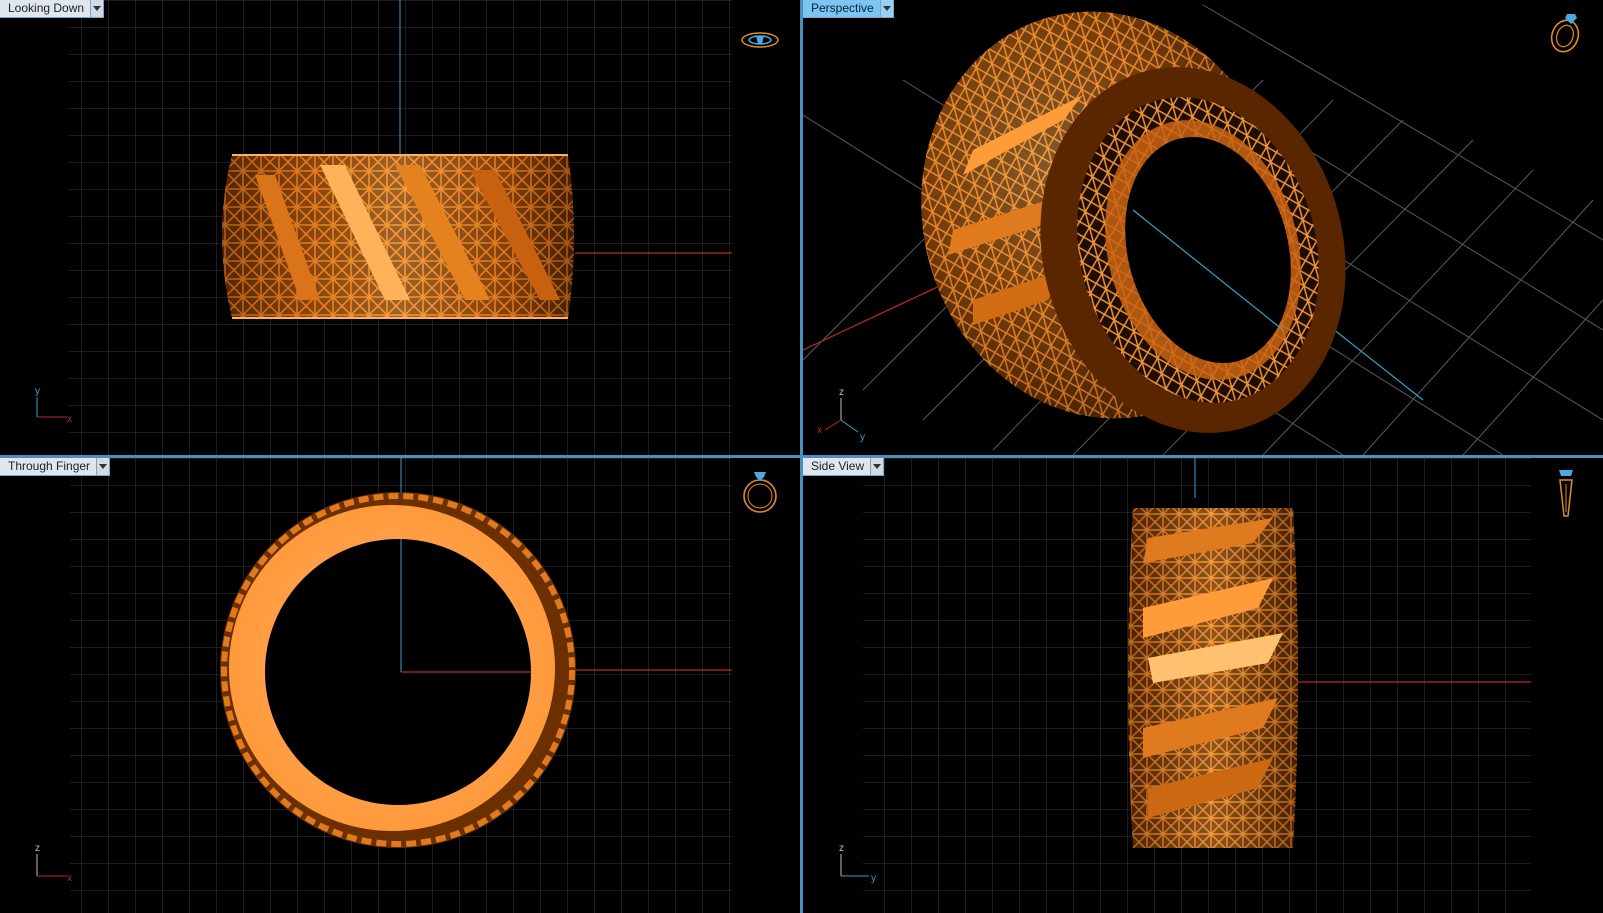  Describe the element at coordinates (760, 41) in the screenshot. I see `ring-top-view-icon` at that location.